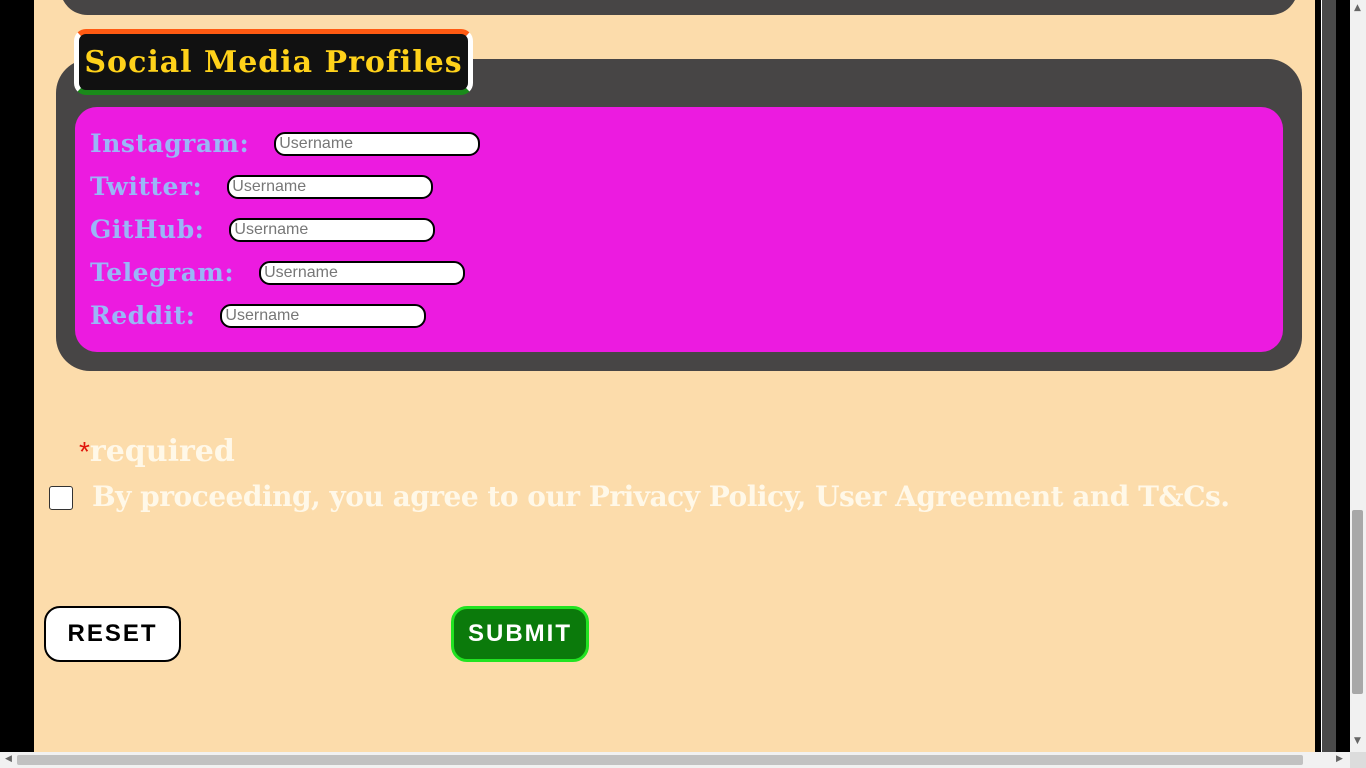 The width and height of the screenshot is (1366, 768). I want to click on social-media-legend: Social Media Profiles, so click(273, 62).